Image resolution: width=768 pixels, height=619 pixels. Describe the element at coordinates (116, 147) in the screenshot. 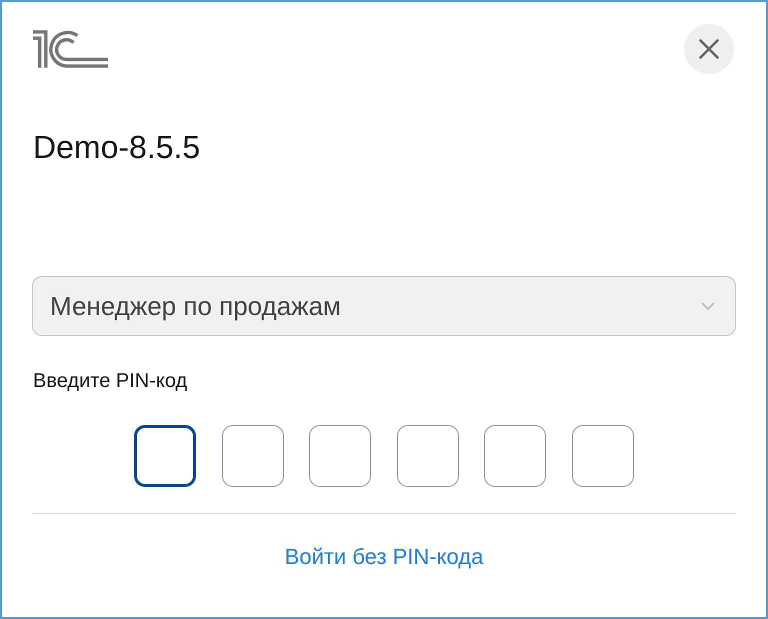

I see `window-title: Demo-8.5.5` at that location.